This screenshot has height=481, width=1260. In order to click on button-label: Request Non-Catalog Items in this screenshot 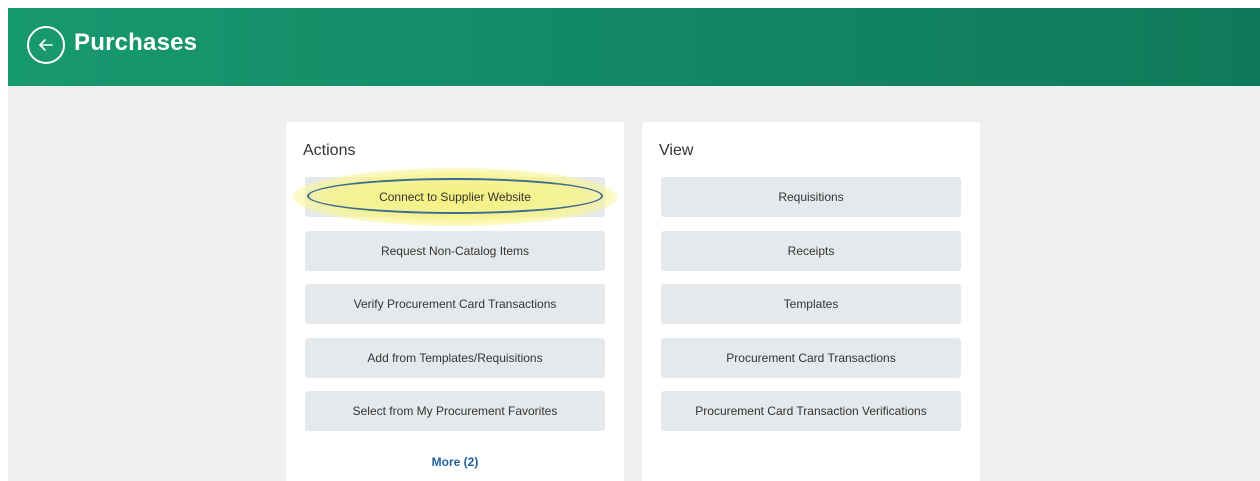, I will do `click(455, 250)`.